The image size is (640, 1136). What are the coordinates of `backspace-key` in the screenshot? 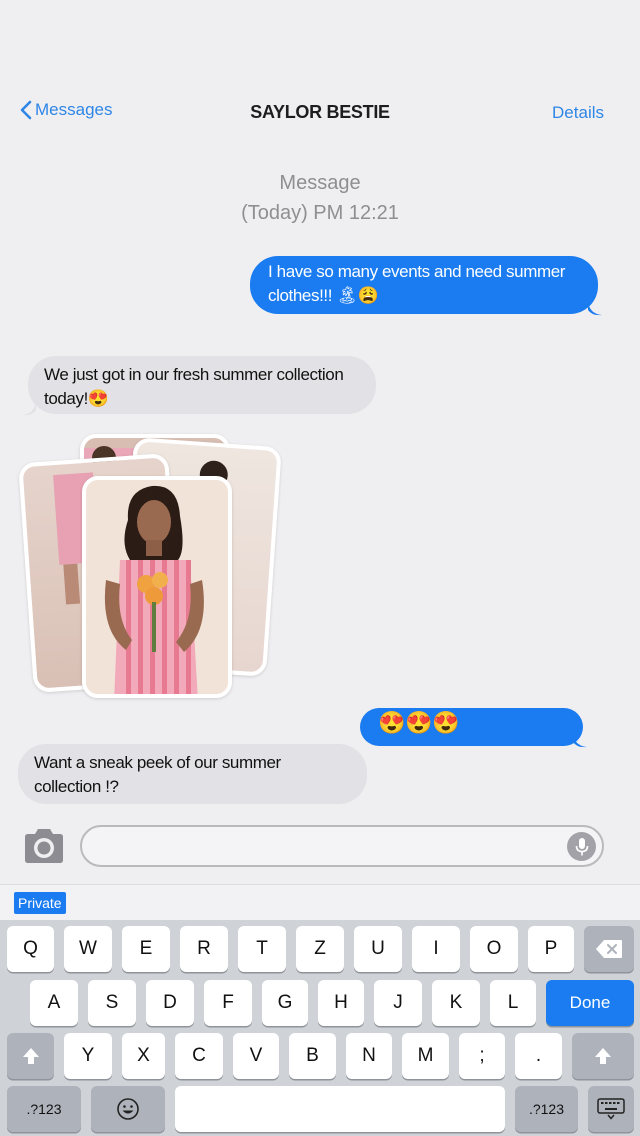 It's located at (609, 949).